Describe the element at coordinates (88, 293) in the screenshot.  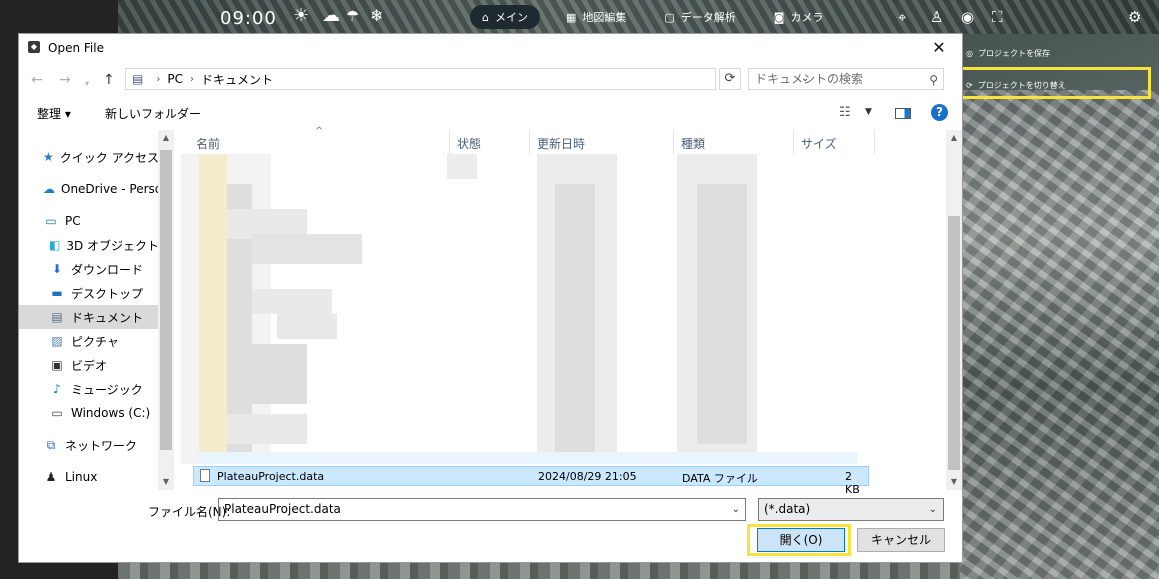
I see `nav-desktop: ▬ デスクトップ` at that location.